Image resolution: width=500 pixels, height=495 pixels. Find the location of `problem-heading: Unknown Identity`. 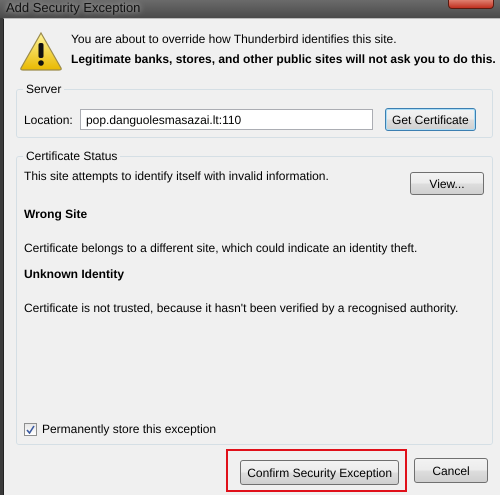

problem-heading: Unknown Identity is located at coordinates (74, 274).